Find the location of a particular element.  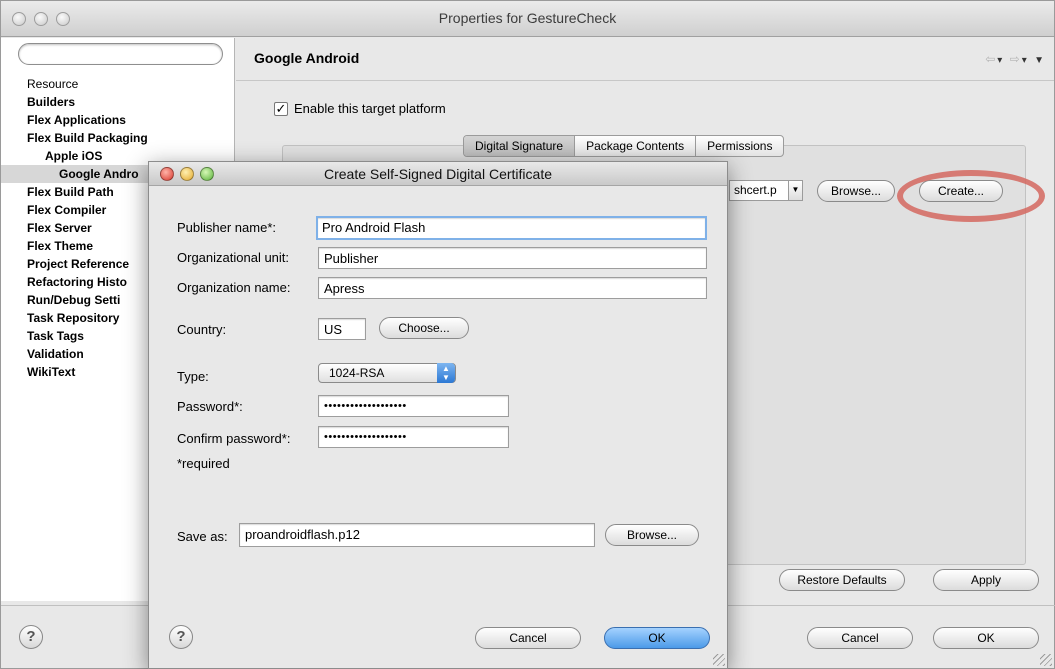

key-type-value: 1024-RSA is located at coordinates (357, 373).